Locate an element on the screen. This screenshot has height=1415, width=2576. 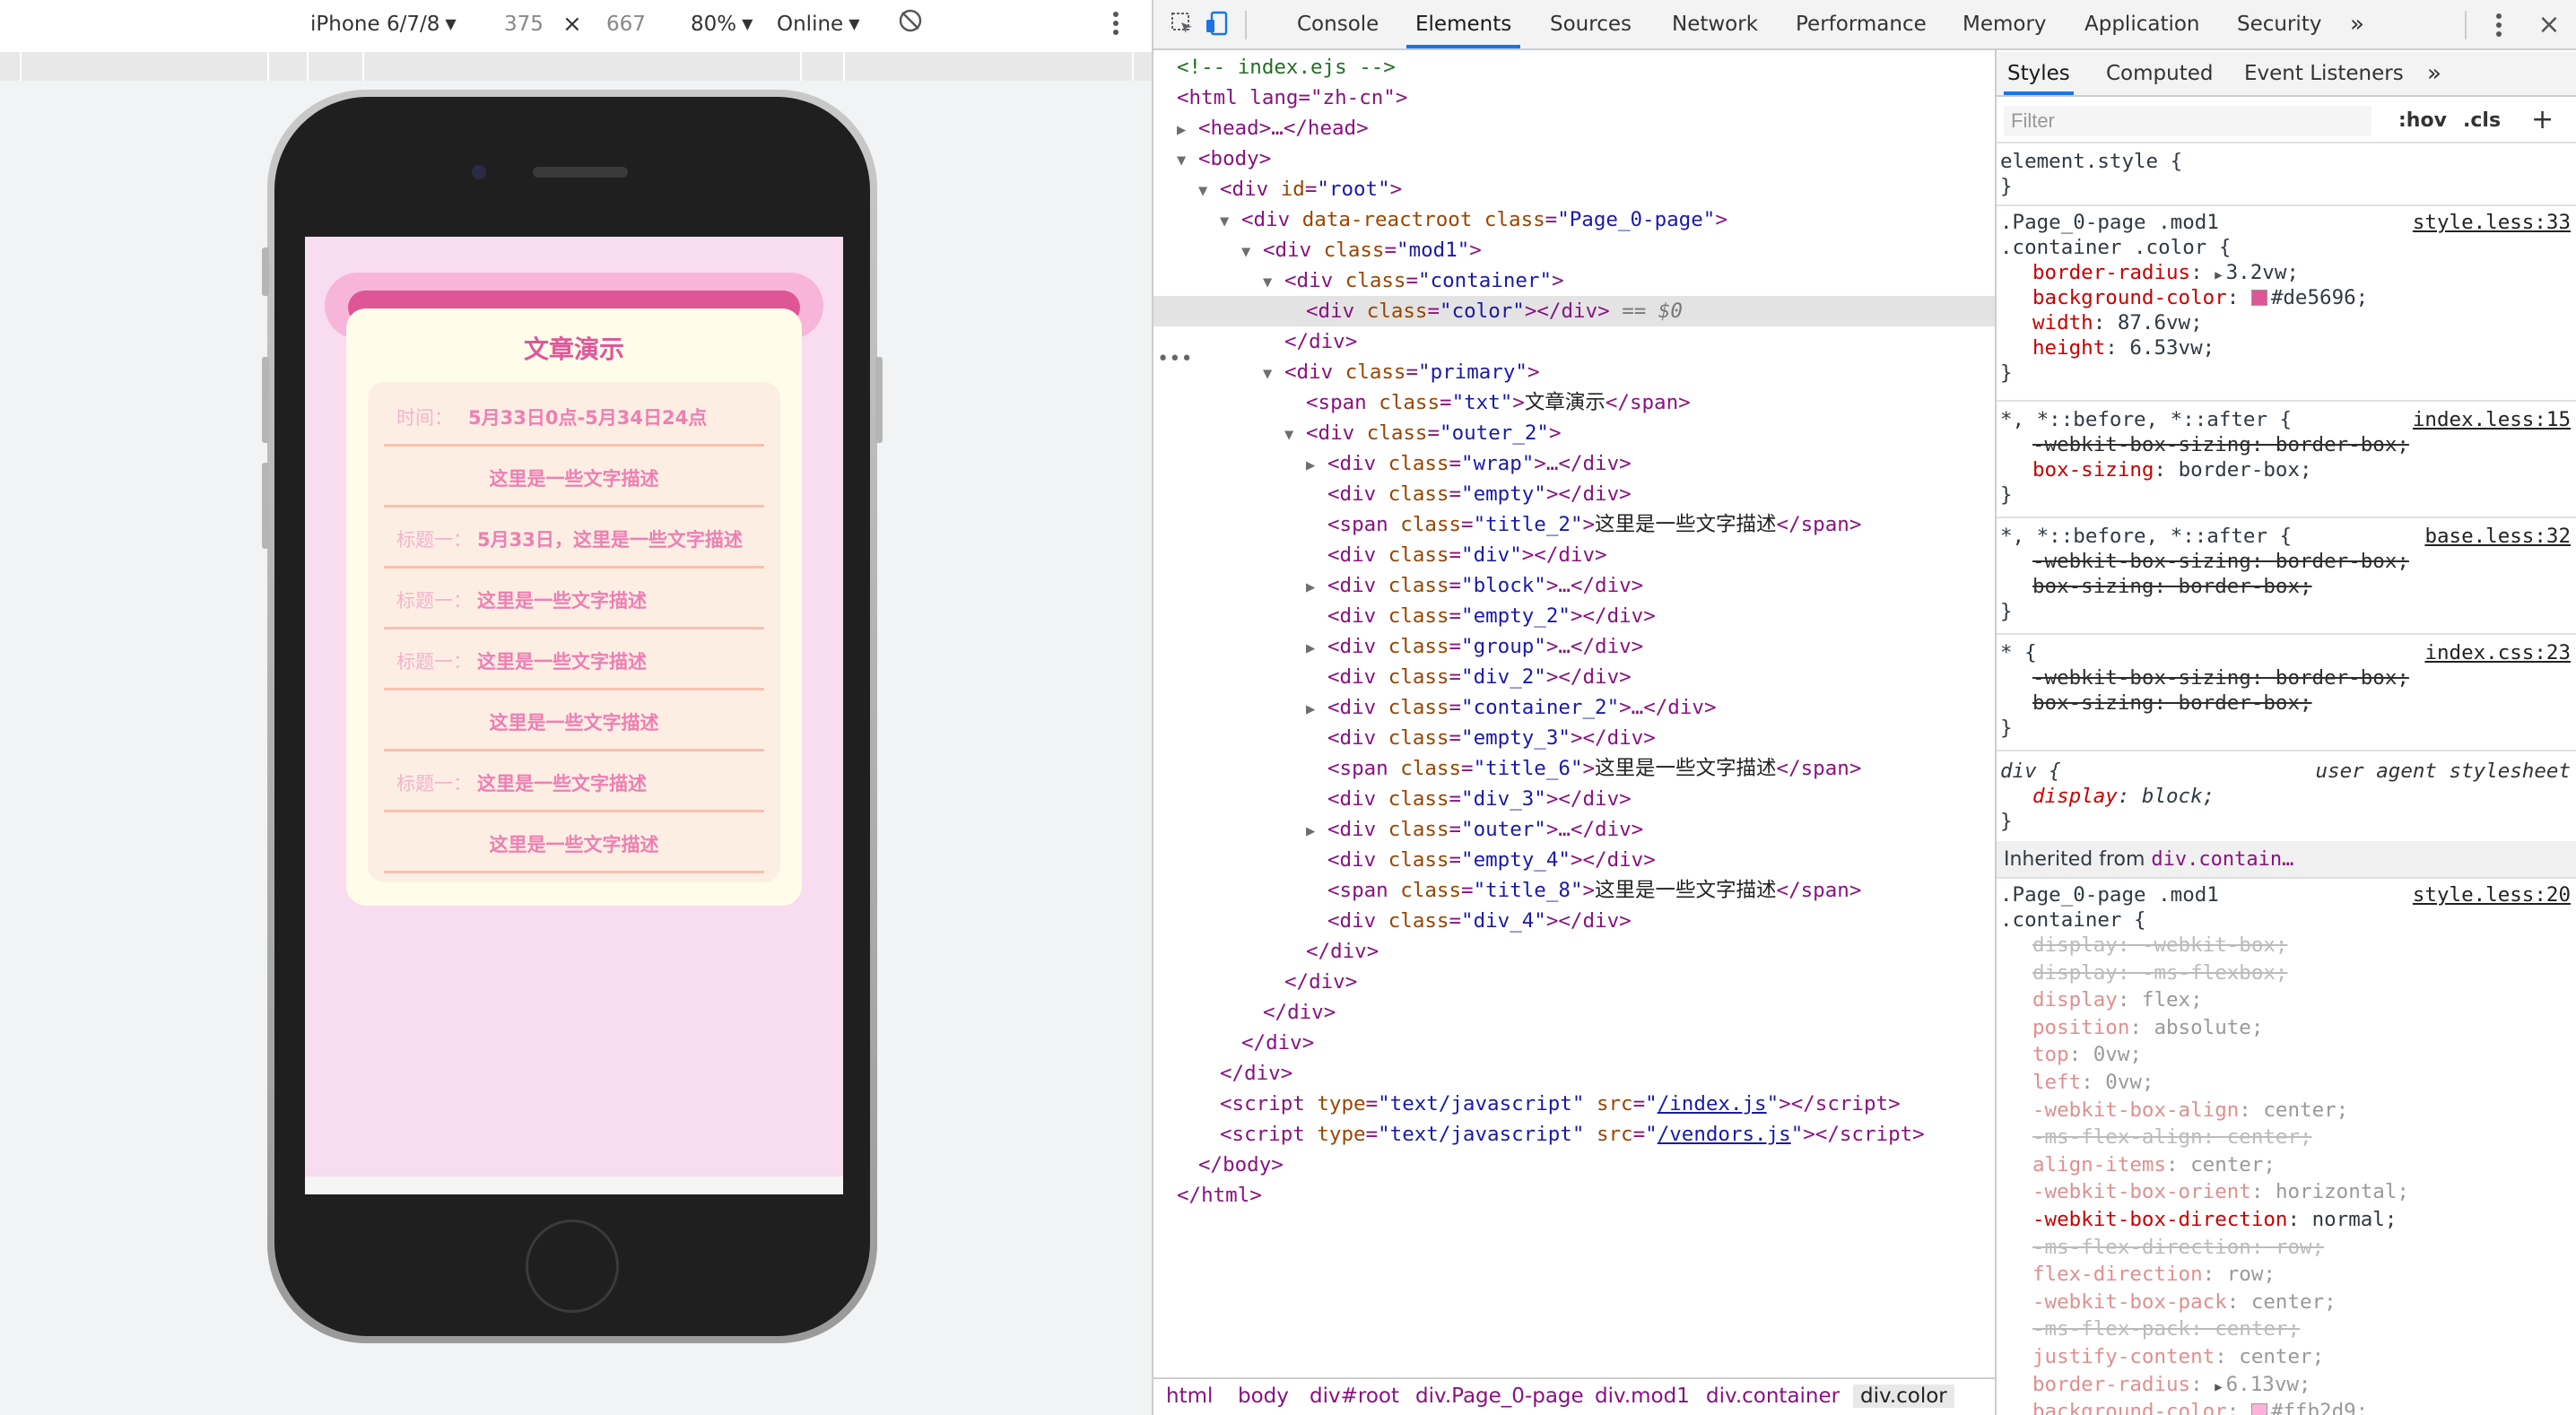
inspect-icon is located at coordinates (1182, 25).